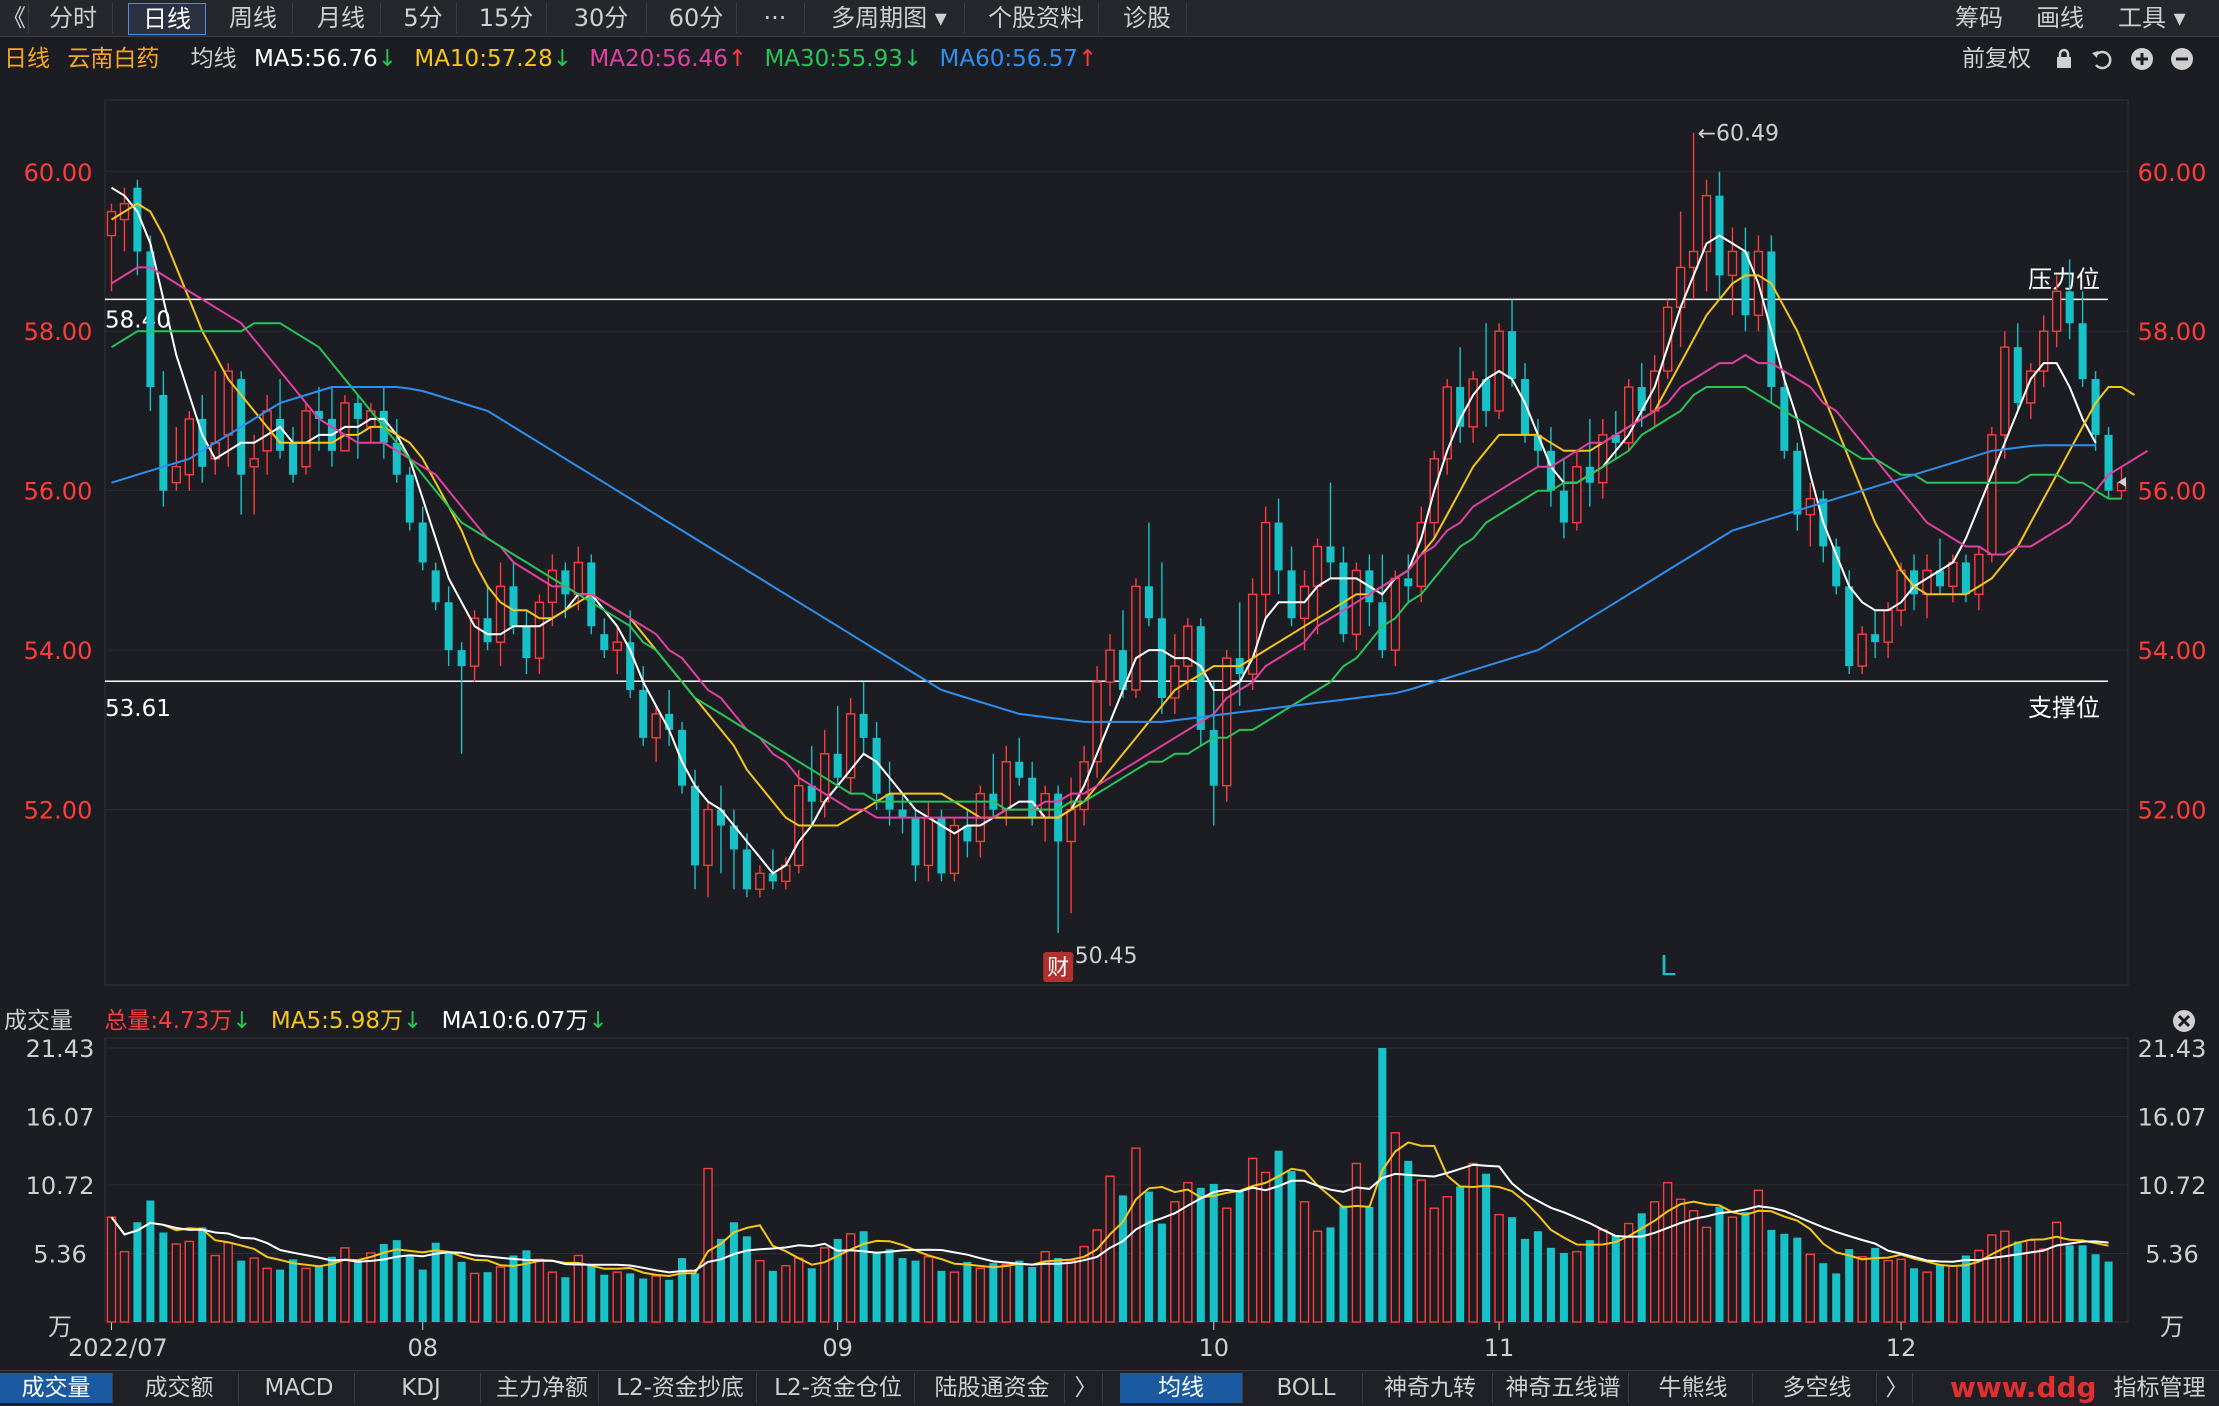 This screenshot has width=2219, height=1406. What do you see at coordinates (56, 1388) in the screenshot?
I see `tab-volume: 成交量` at bounding box center [56, 1388].